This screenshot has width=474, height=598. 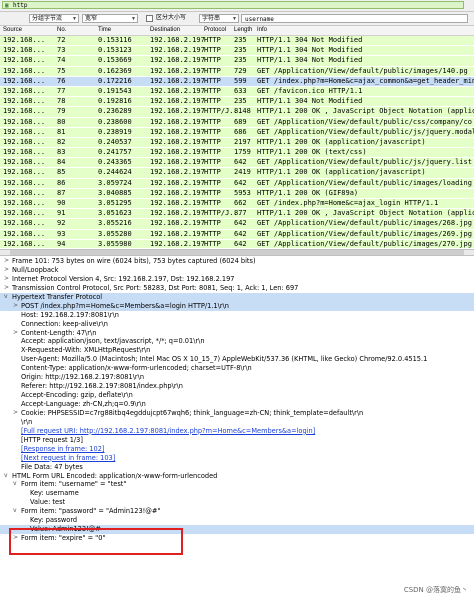 I want to click on detail-tree-item: > Null/Loopback, so click(x=237, y=270).